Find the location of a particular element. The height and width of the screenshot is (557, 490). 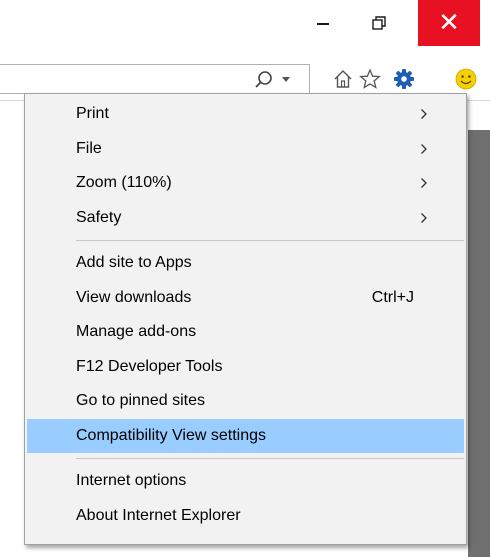

close-button: ✕ is located at coordinates (449, 23).